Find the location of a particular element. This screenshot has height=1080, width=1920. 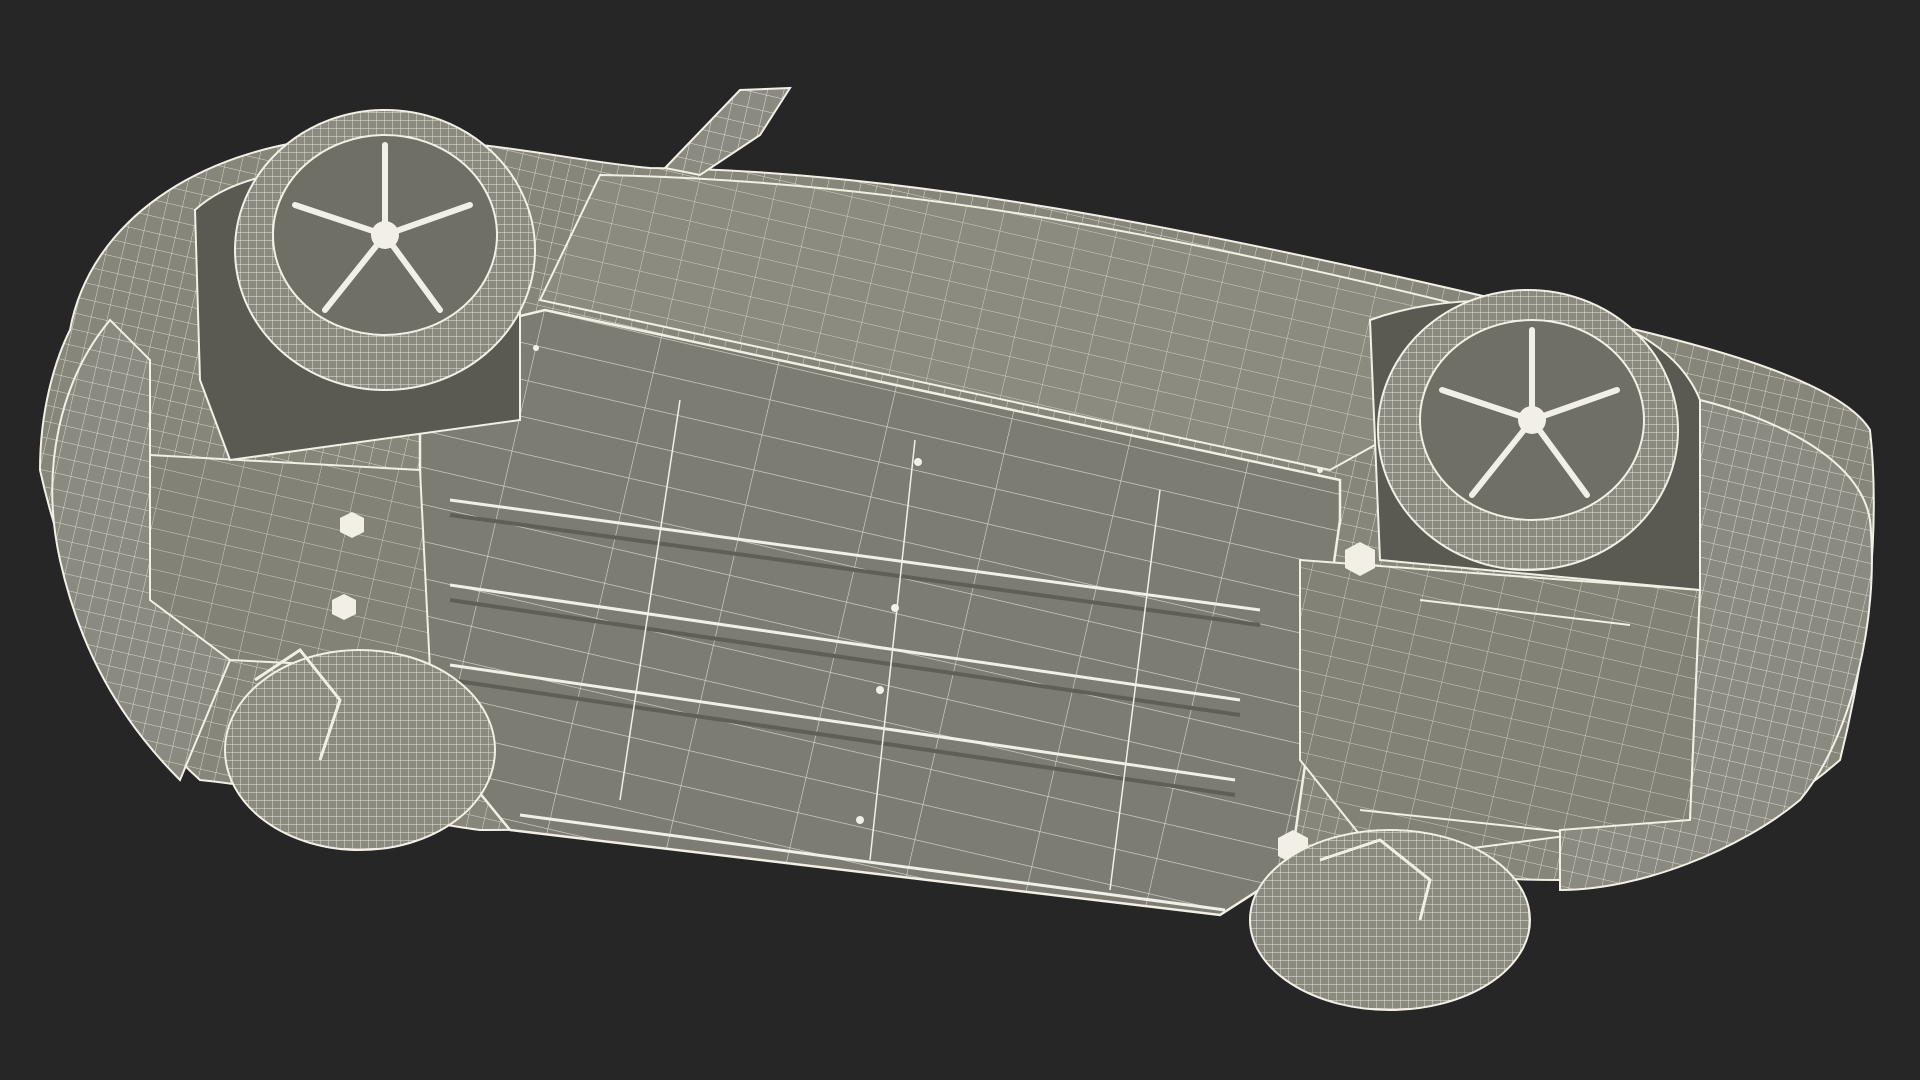

wheel-rear-upper is located at coordinates (1528, 430).